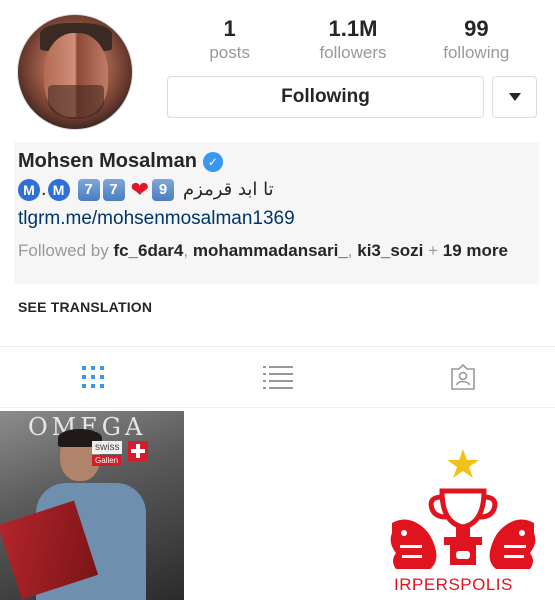 The image size is (555, 600). I want to click on bio-text: M . M 7 7 ❤ 9 تا ابد قرمزم, so click(146, 189).